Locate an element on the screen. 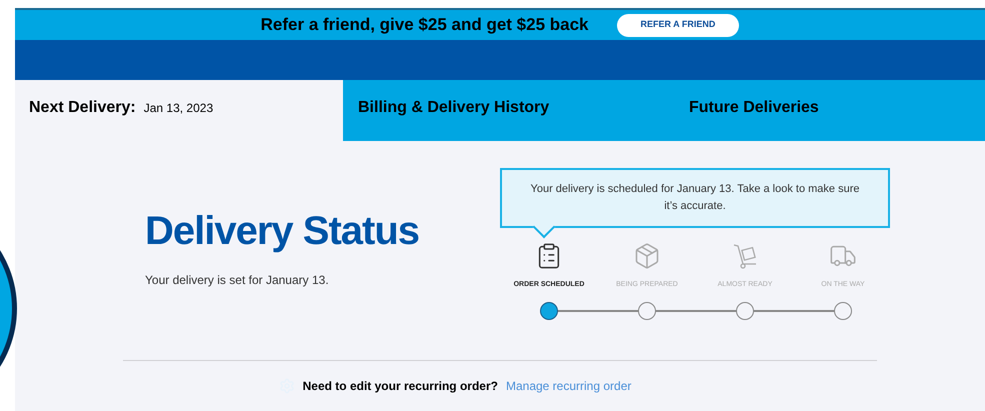 This screenshot has height=411, width=985. promo-text: Refer a friend, give $25 and get $25 back is located at coordinates (424, 25).